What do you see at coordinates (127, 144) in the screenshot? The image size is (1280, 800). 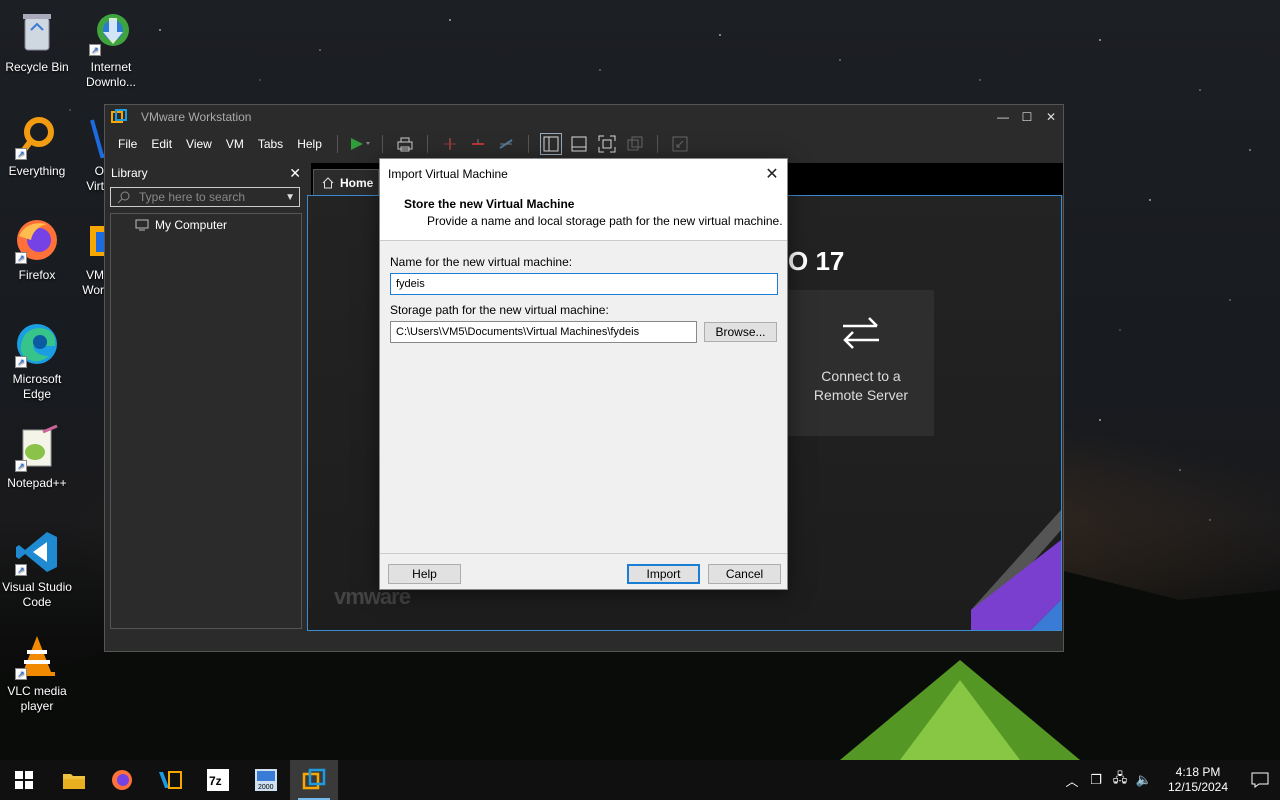 I see `menu-file: File` at bounding box center [127, 144].